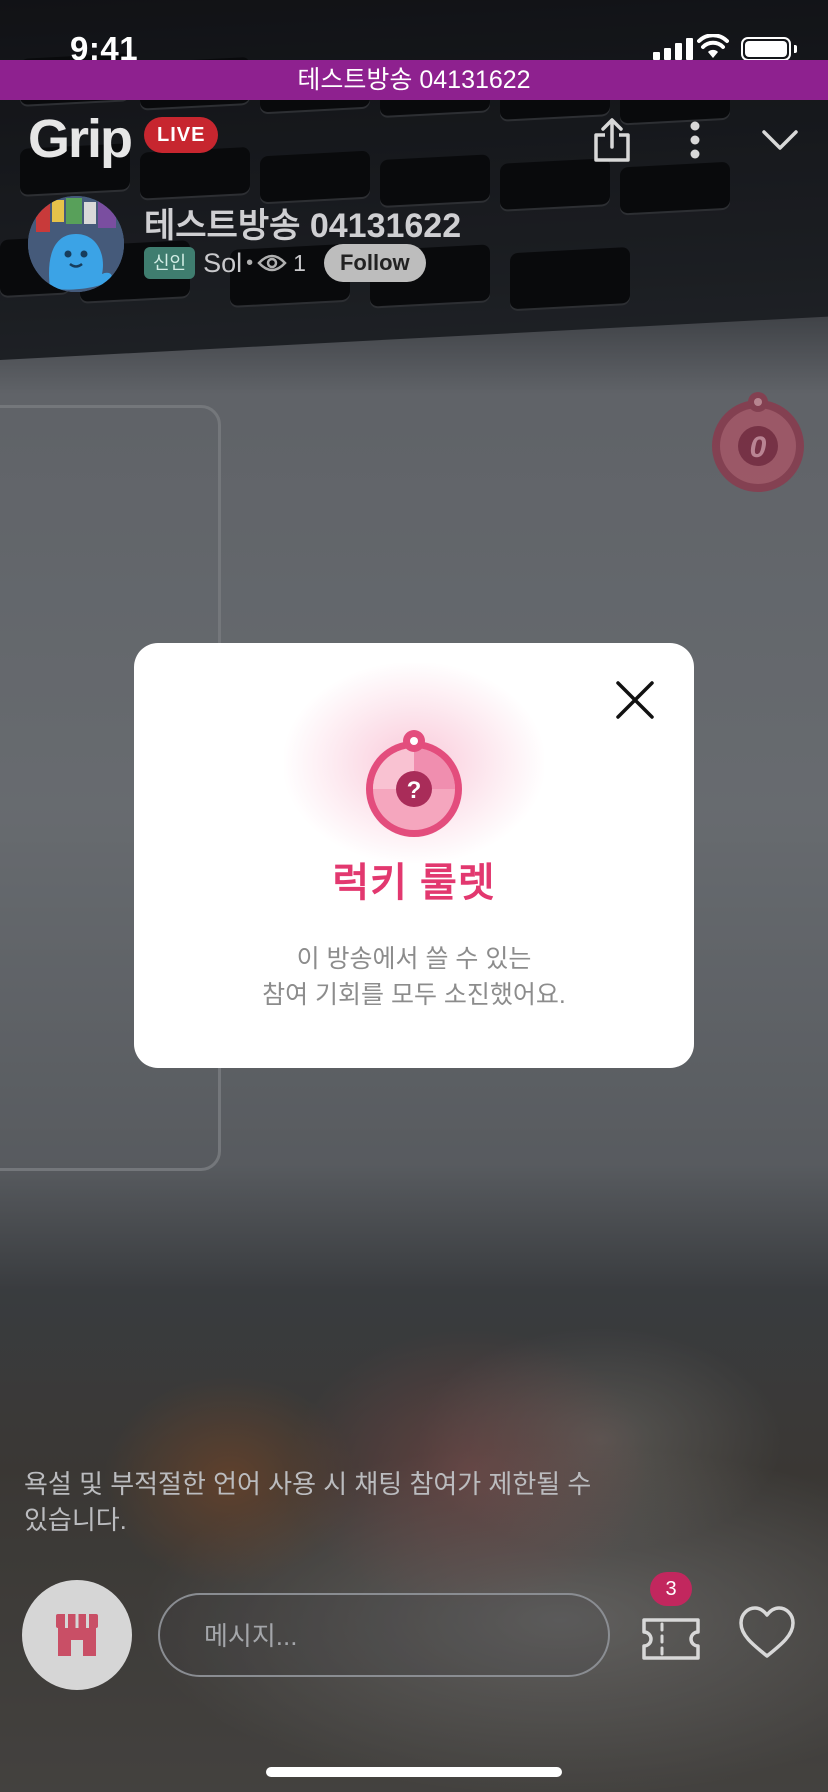  What do you see at coordinates (414, 33) in the screenshot?
I see `status-bar: 9:41` at bounding box center [414, 33].